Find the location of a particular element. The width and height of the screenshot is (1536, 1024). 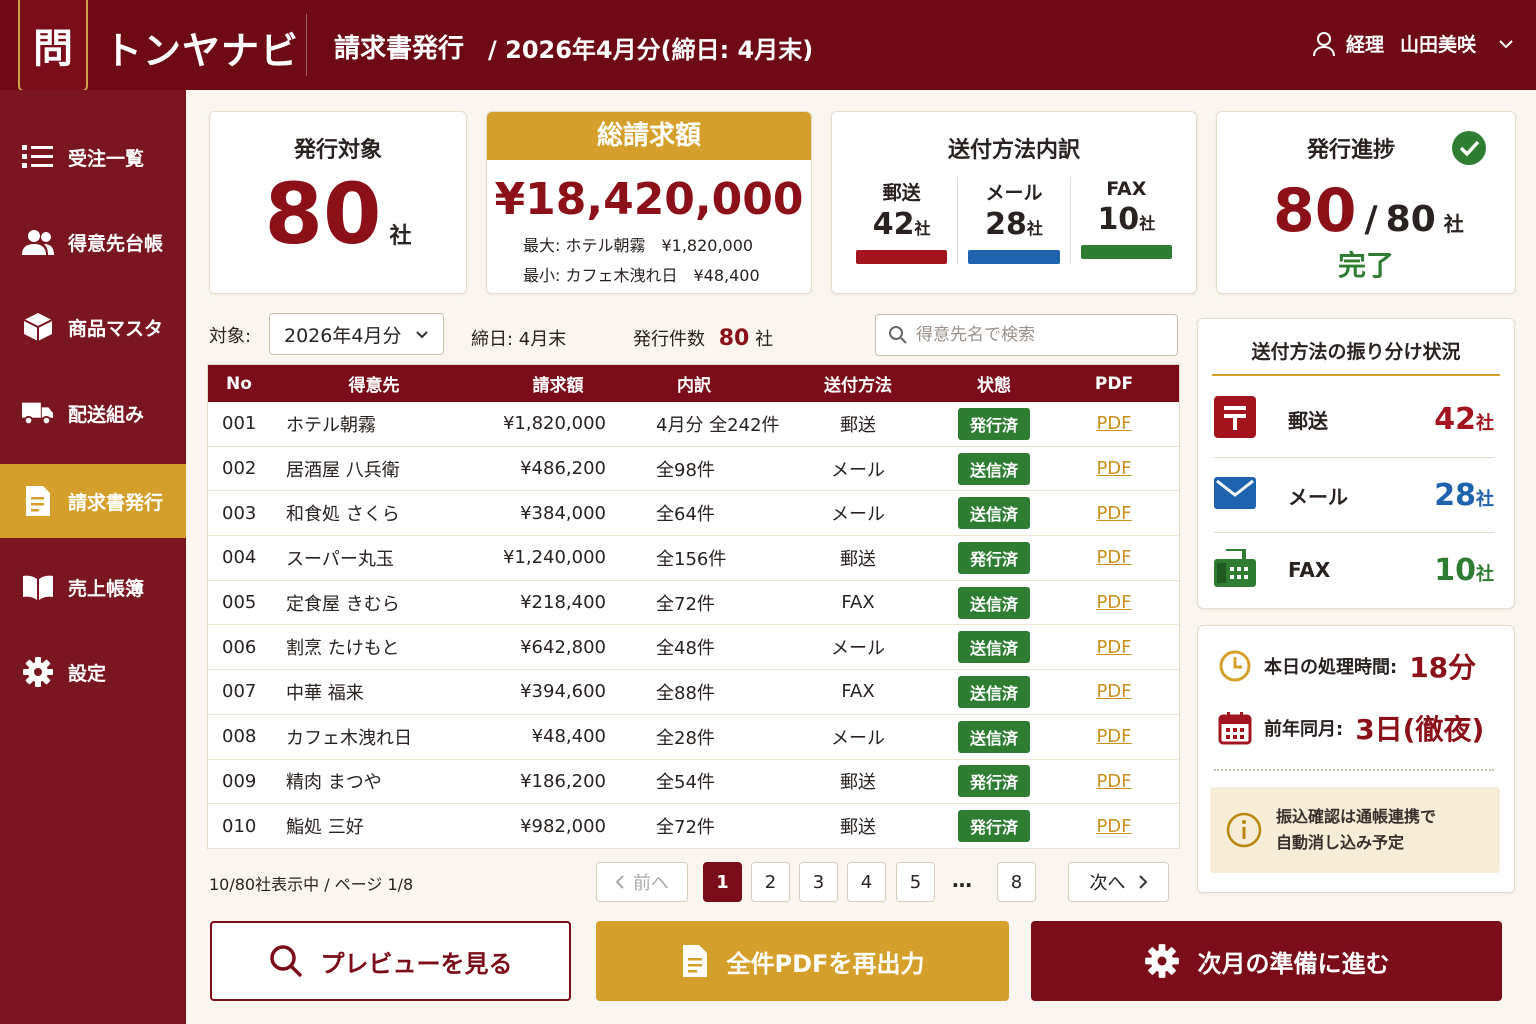

check-circle-icon is located at coordinates (1469, 148).